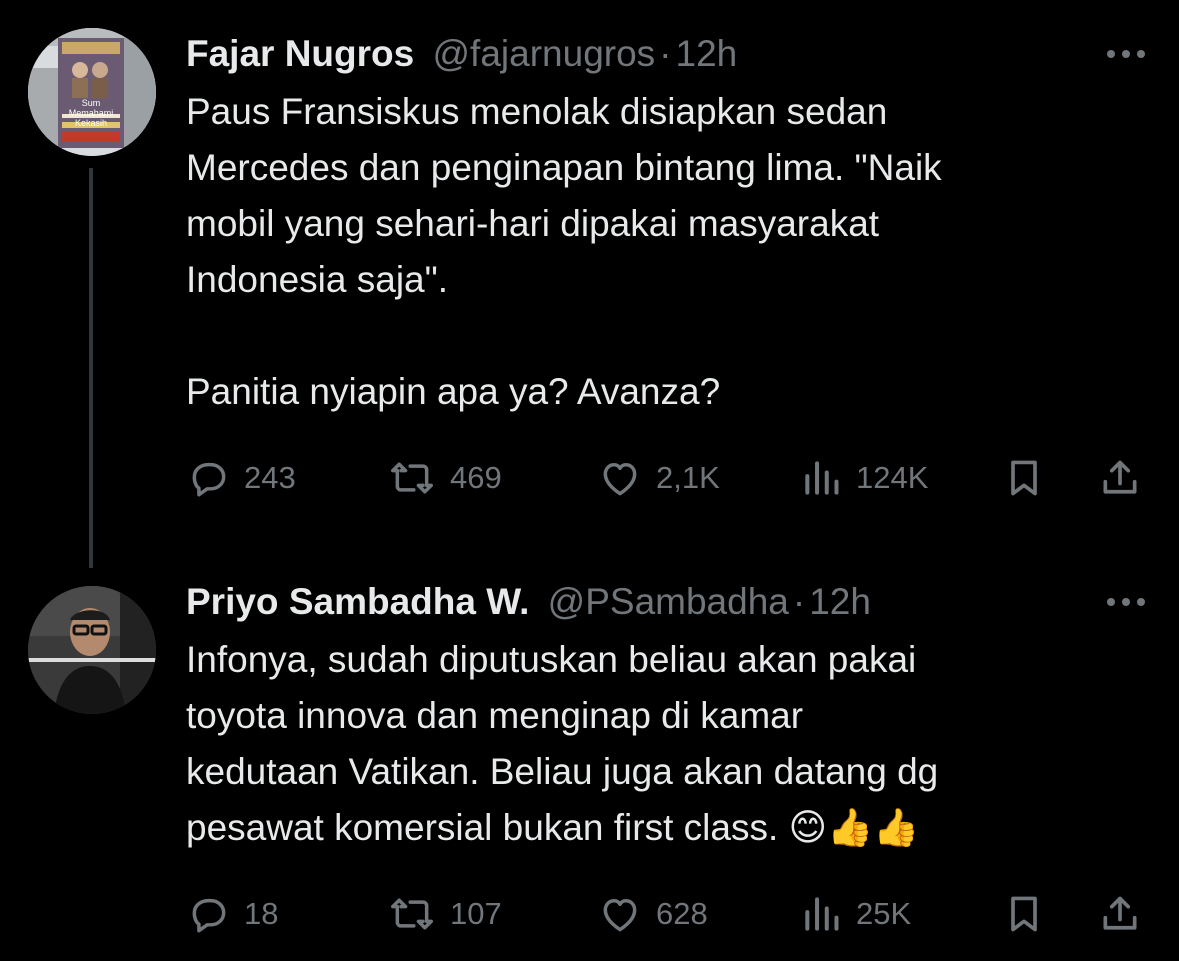 The height and width of the screenshot is (961, 1179). I want to click on views-count: 124K, so click(892, 477).